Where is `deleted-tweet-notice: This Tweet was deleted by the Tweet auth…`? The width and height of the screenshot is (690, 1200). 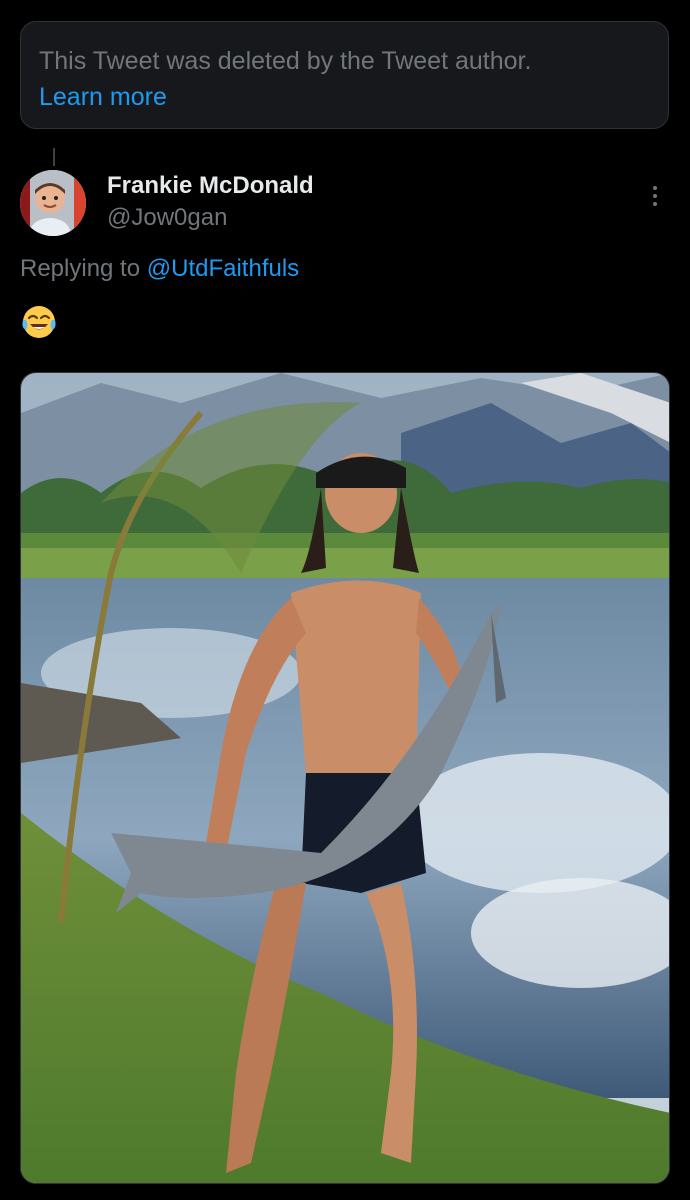
deleted-tweet-notice: This Tweet was deleted by the Tweet auth… is located at coordinates (344, 75).